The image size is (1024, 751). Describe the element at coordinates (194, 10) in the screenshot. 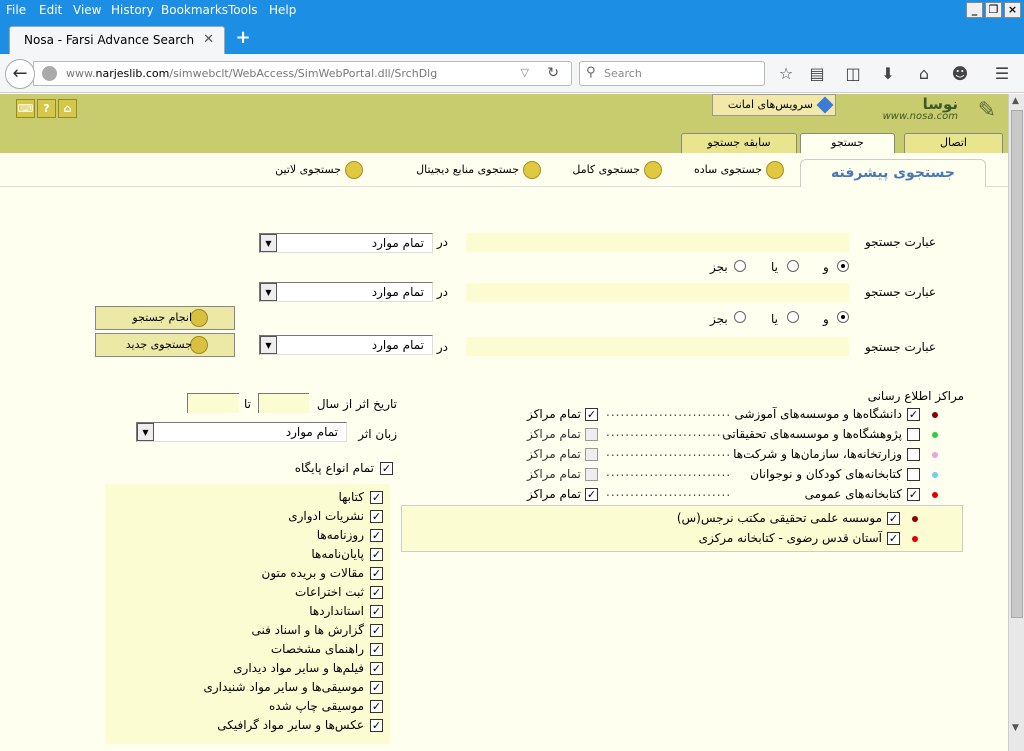

I see `menu-bookmarks: Bookmarks` at that location.